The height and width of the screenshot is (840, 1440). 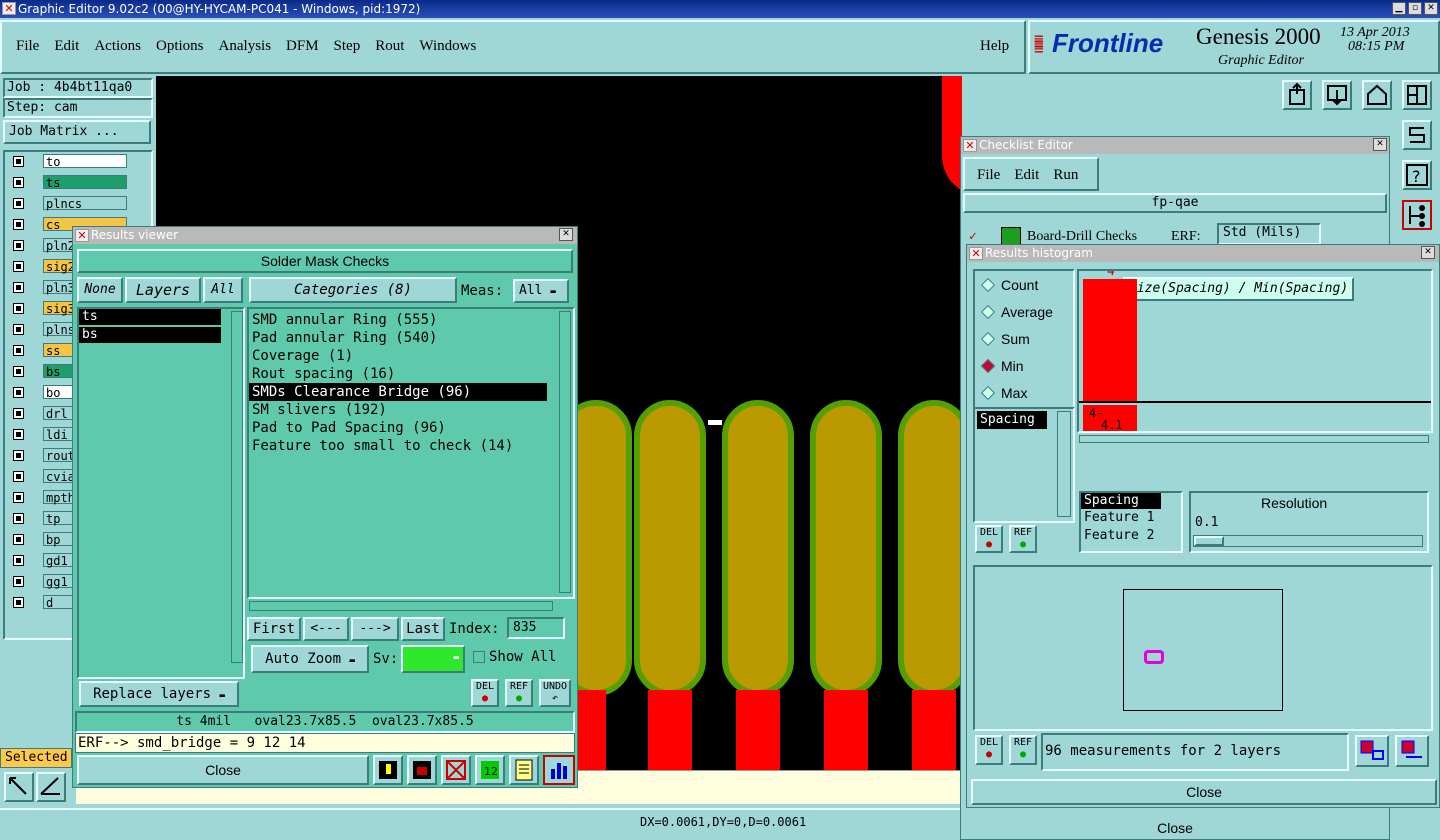 I want to click on last-button: Last, so click(x=423, y=629).